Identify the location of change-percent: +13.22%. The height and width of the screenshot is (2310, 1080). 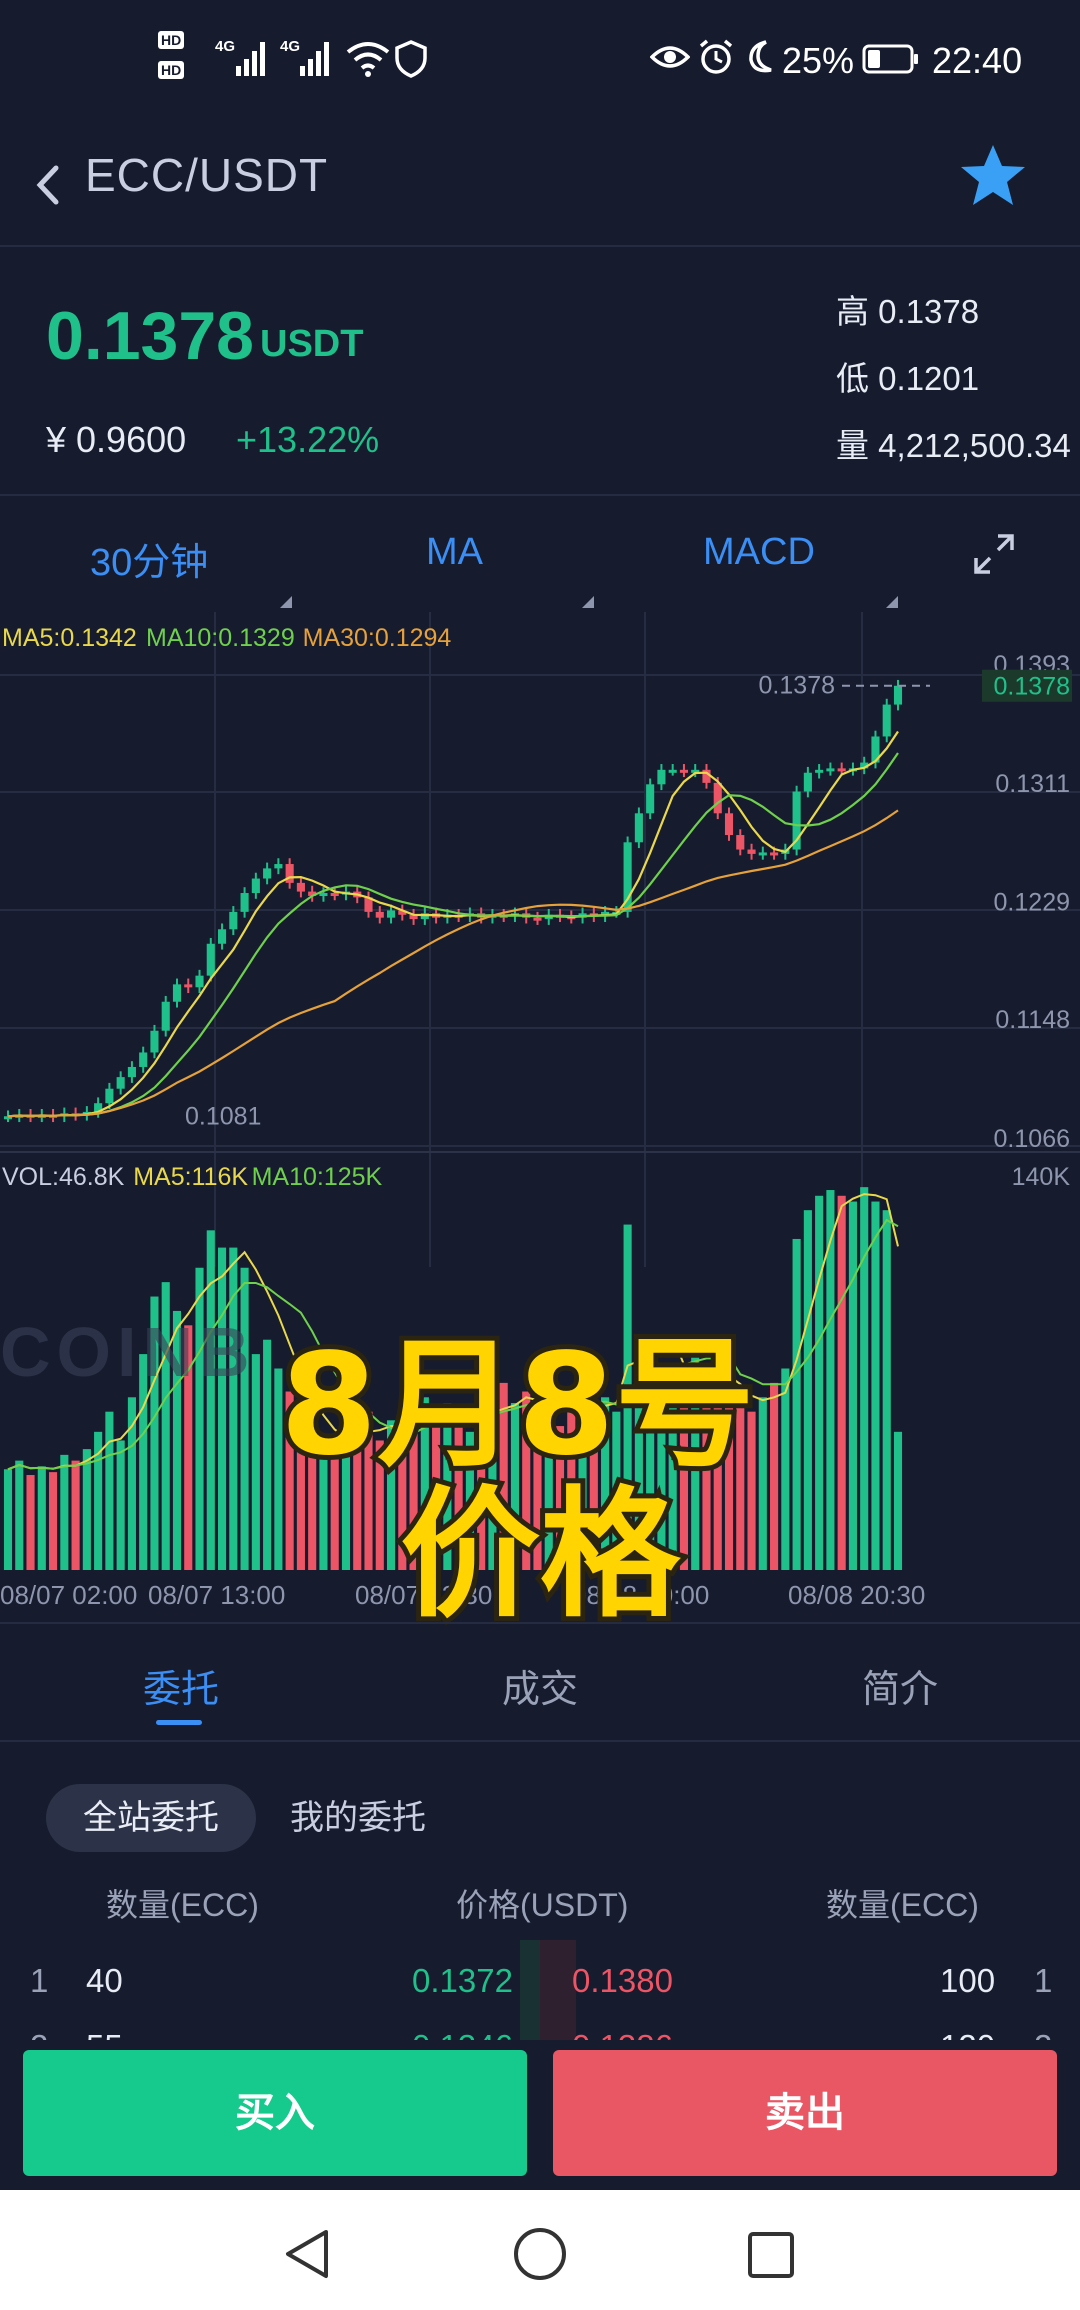
(308, 439).